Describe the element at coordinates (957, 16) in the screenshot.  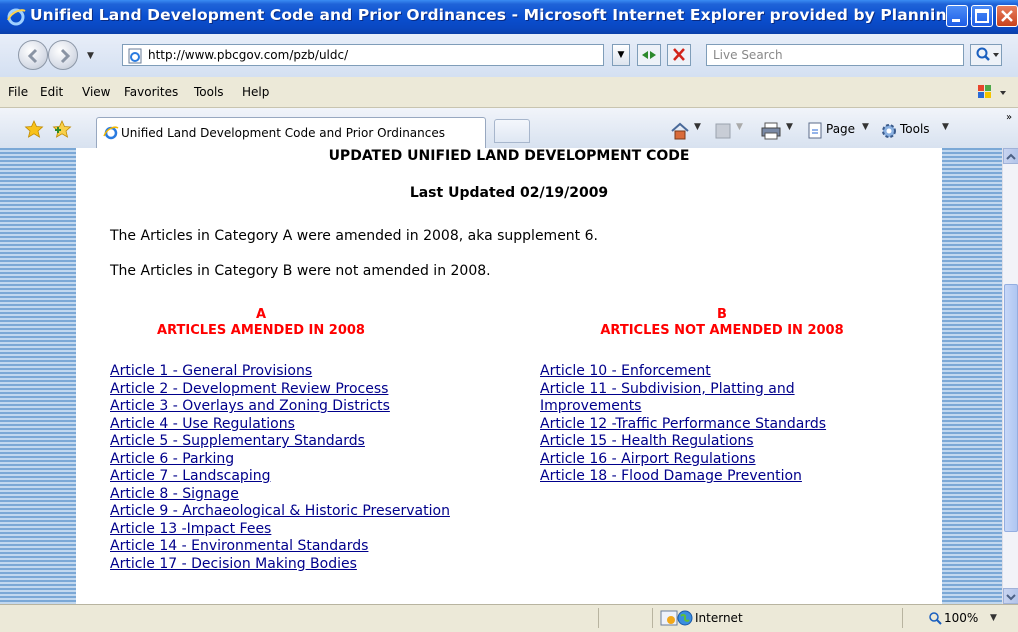
I see `minimize-button` at that location.